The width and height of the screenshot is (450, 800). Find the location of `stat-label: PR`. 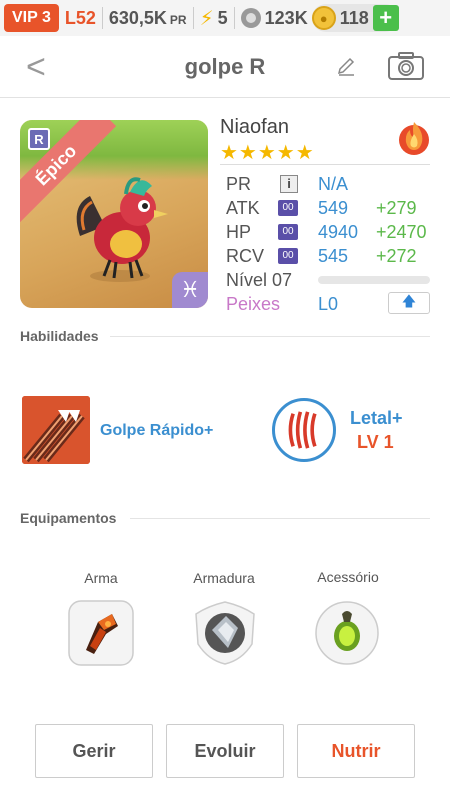

stat-label: PR is located at coordinates (239, 183).